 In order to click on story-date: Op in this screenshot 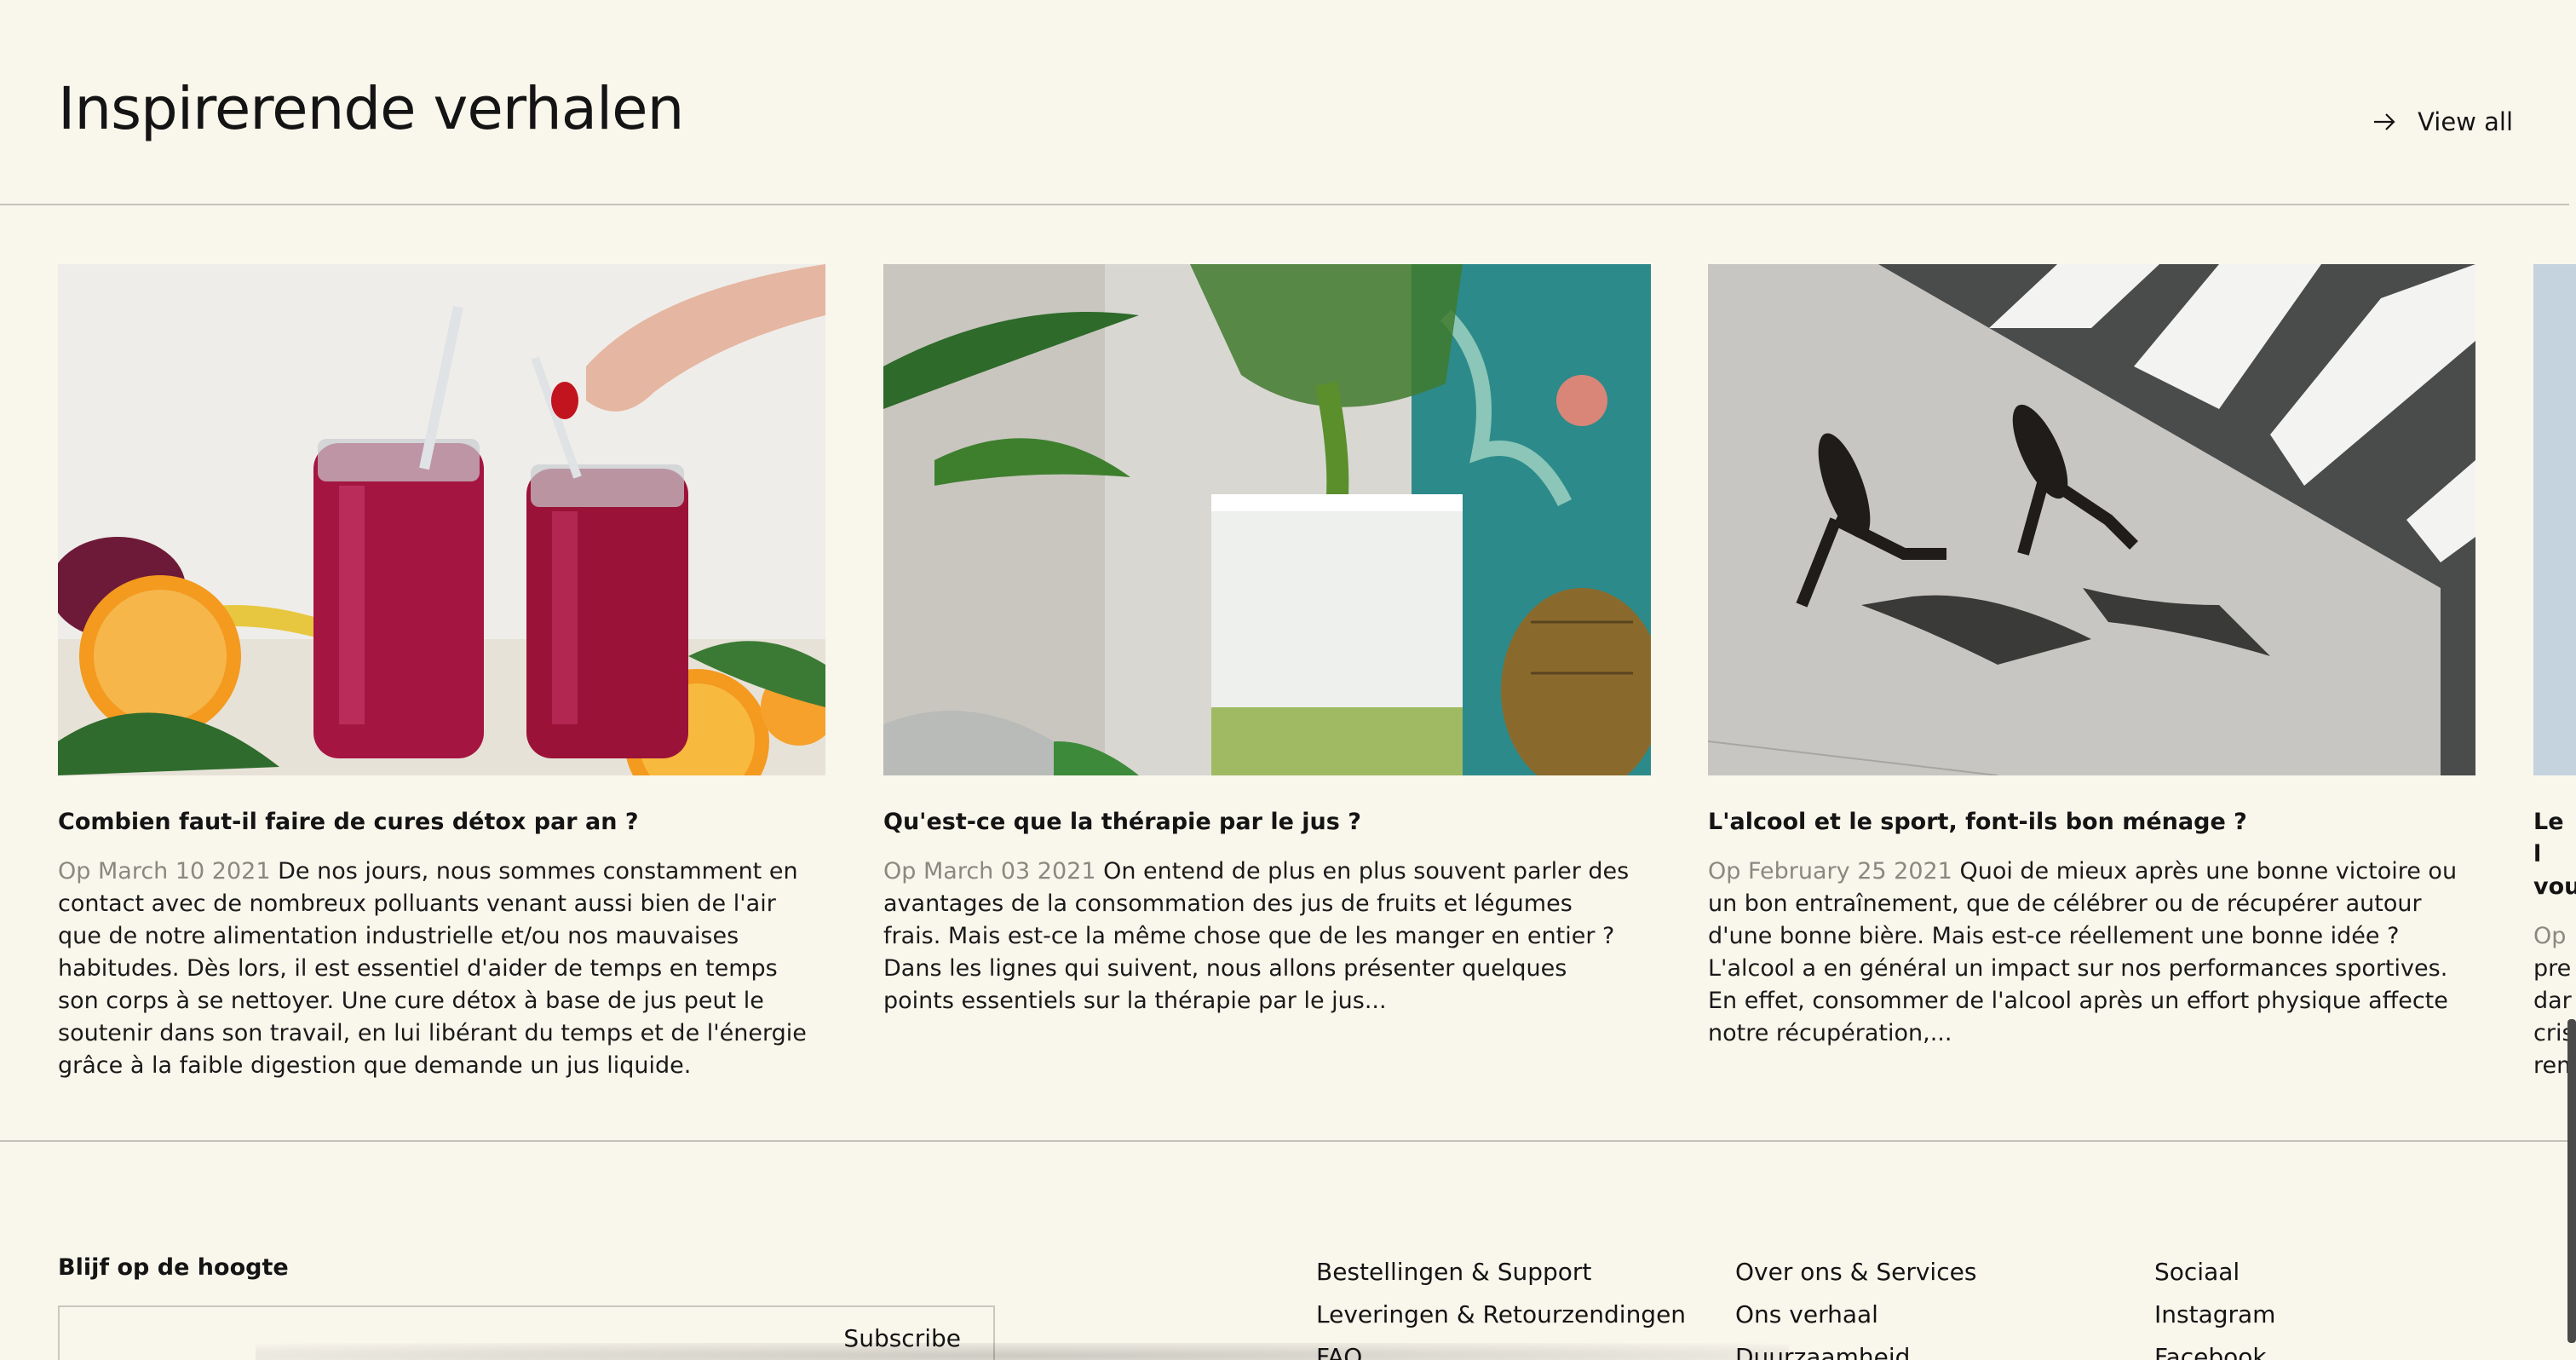, I will do `click(2550, 936)`.